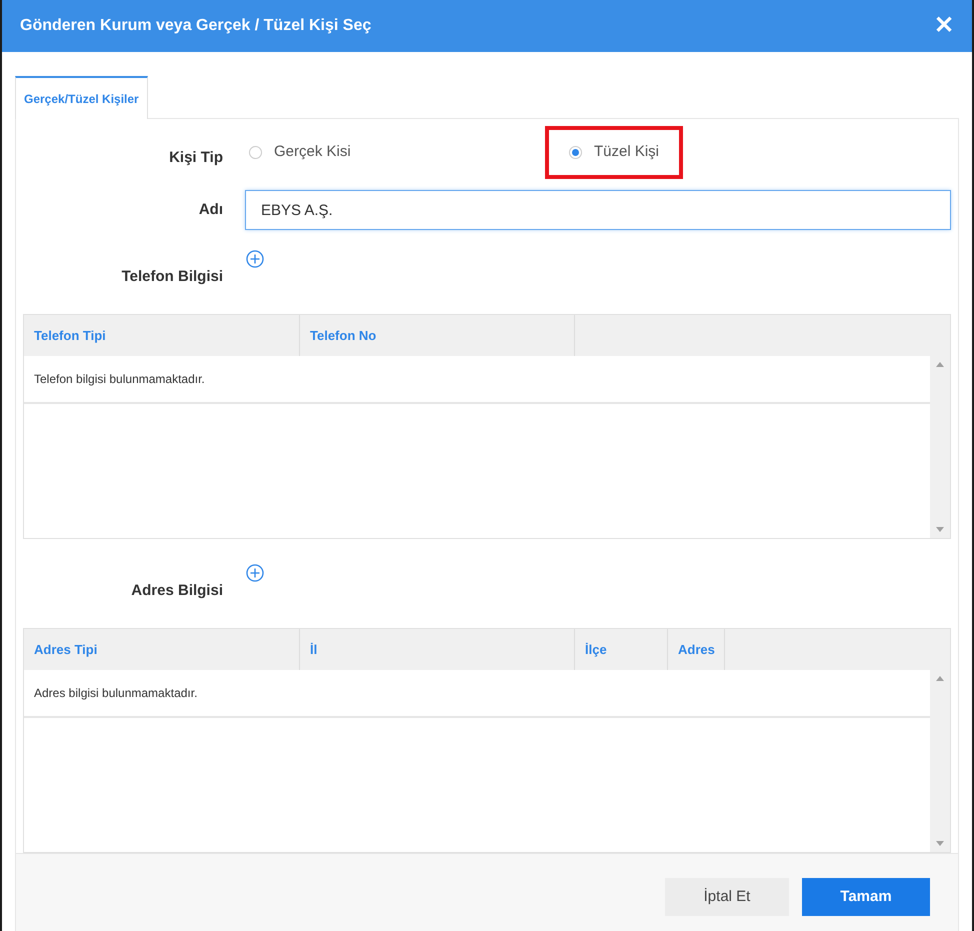 The image size is (974, 931). Describe the element at coordinates (119, 379) in the screenshot. I see `empty-message: Telefon bilgisi bulunmamaktadır.` at that location.